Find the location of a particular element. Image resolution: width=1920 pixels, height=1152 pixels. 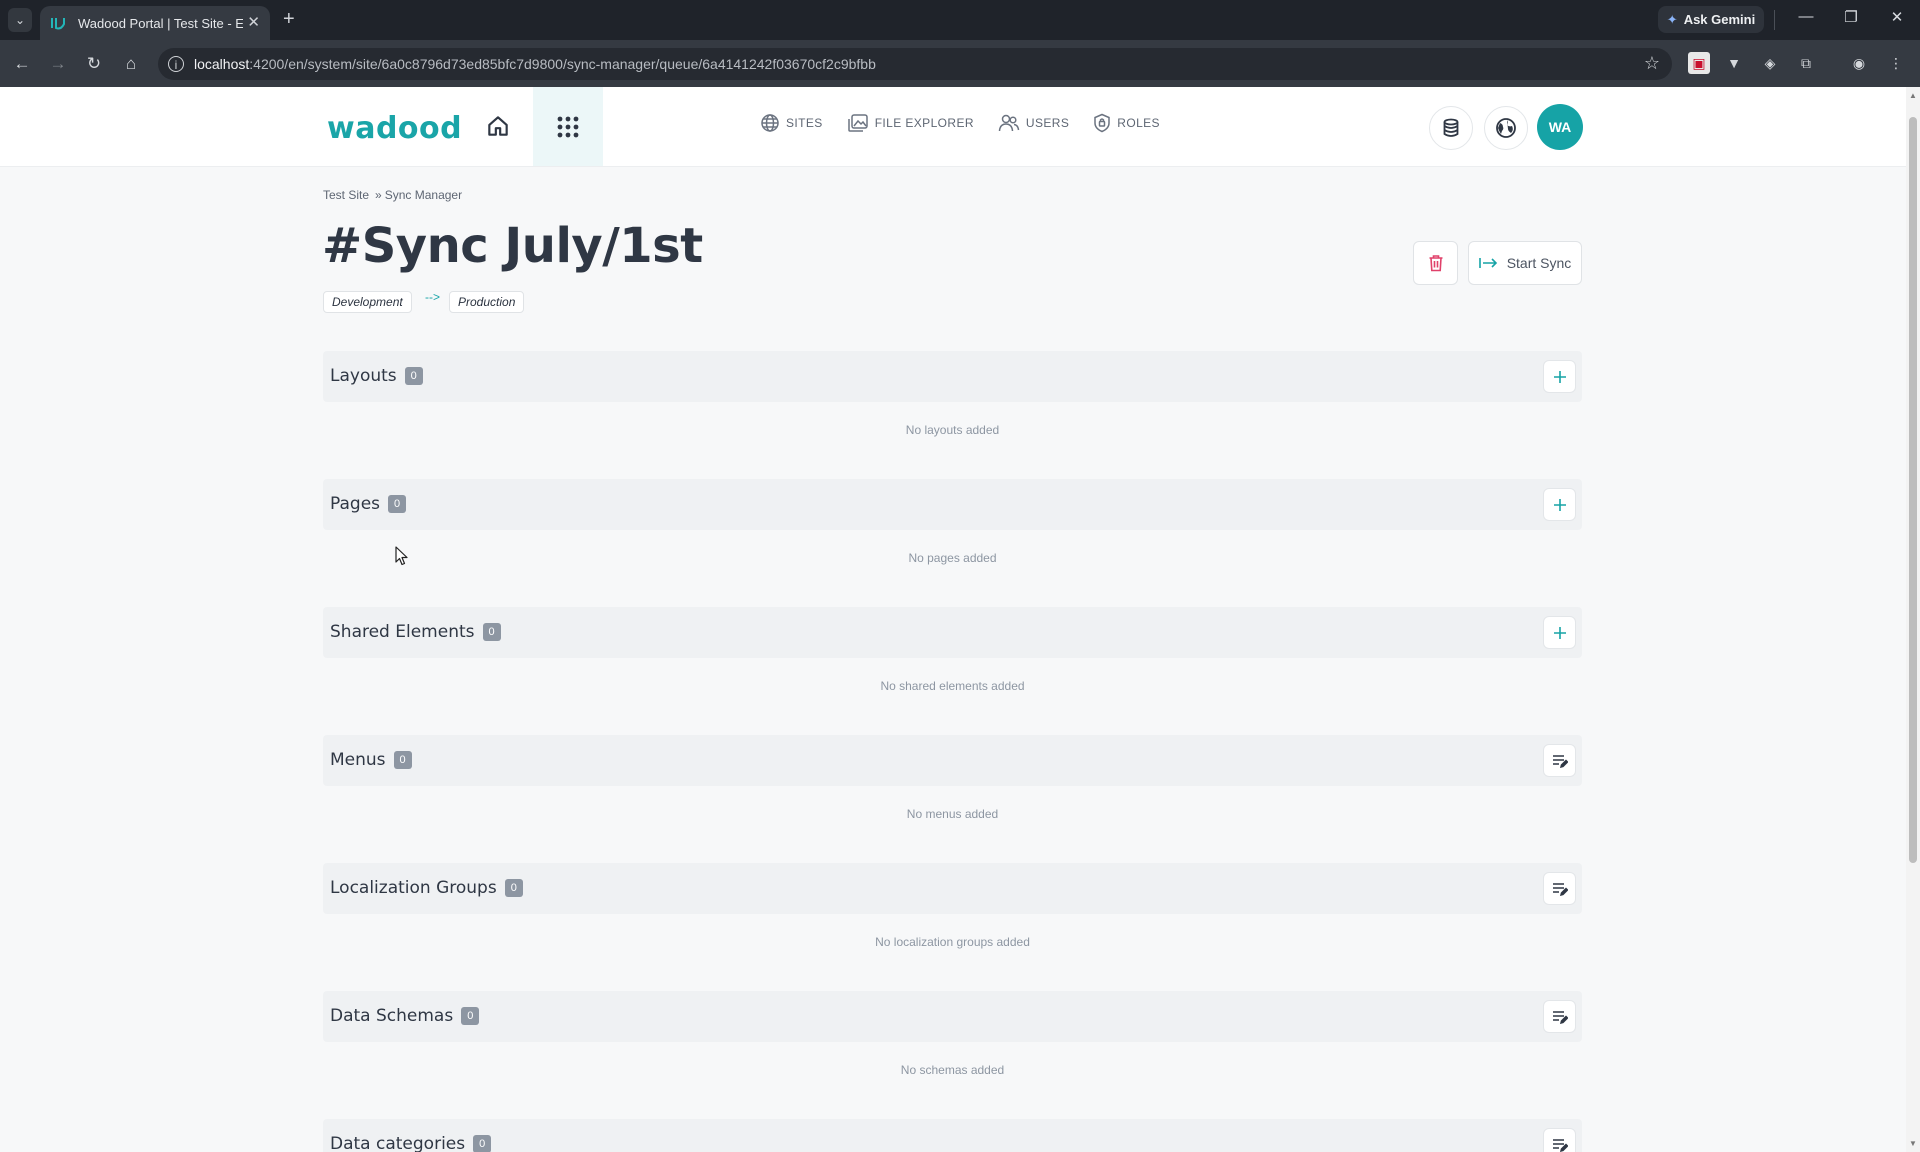

section-menus: Menus 0 No menus added is located at coordinates (952, 789).